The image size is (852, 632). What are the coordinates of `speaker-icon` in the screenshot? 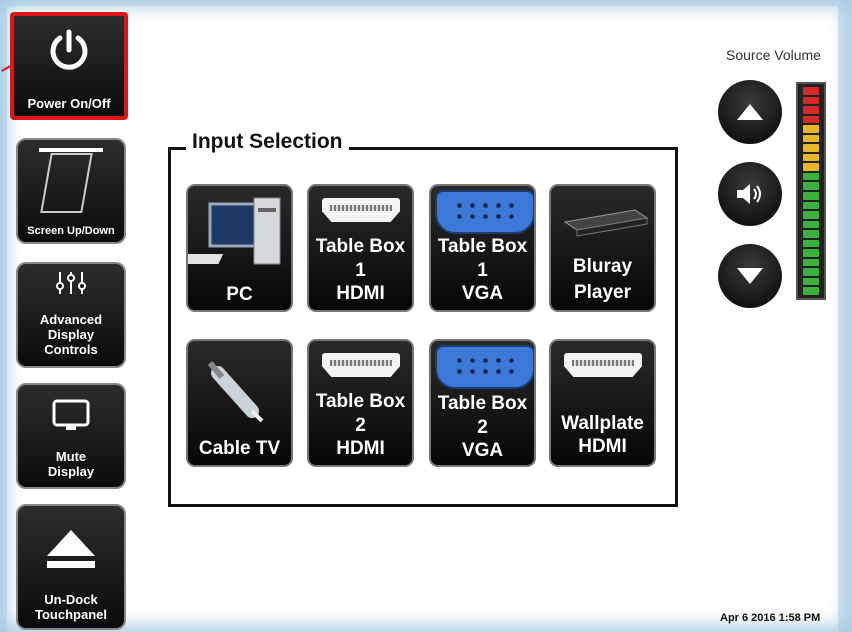 It's located at (749, 194).